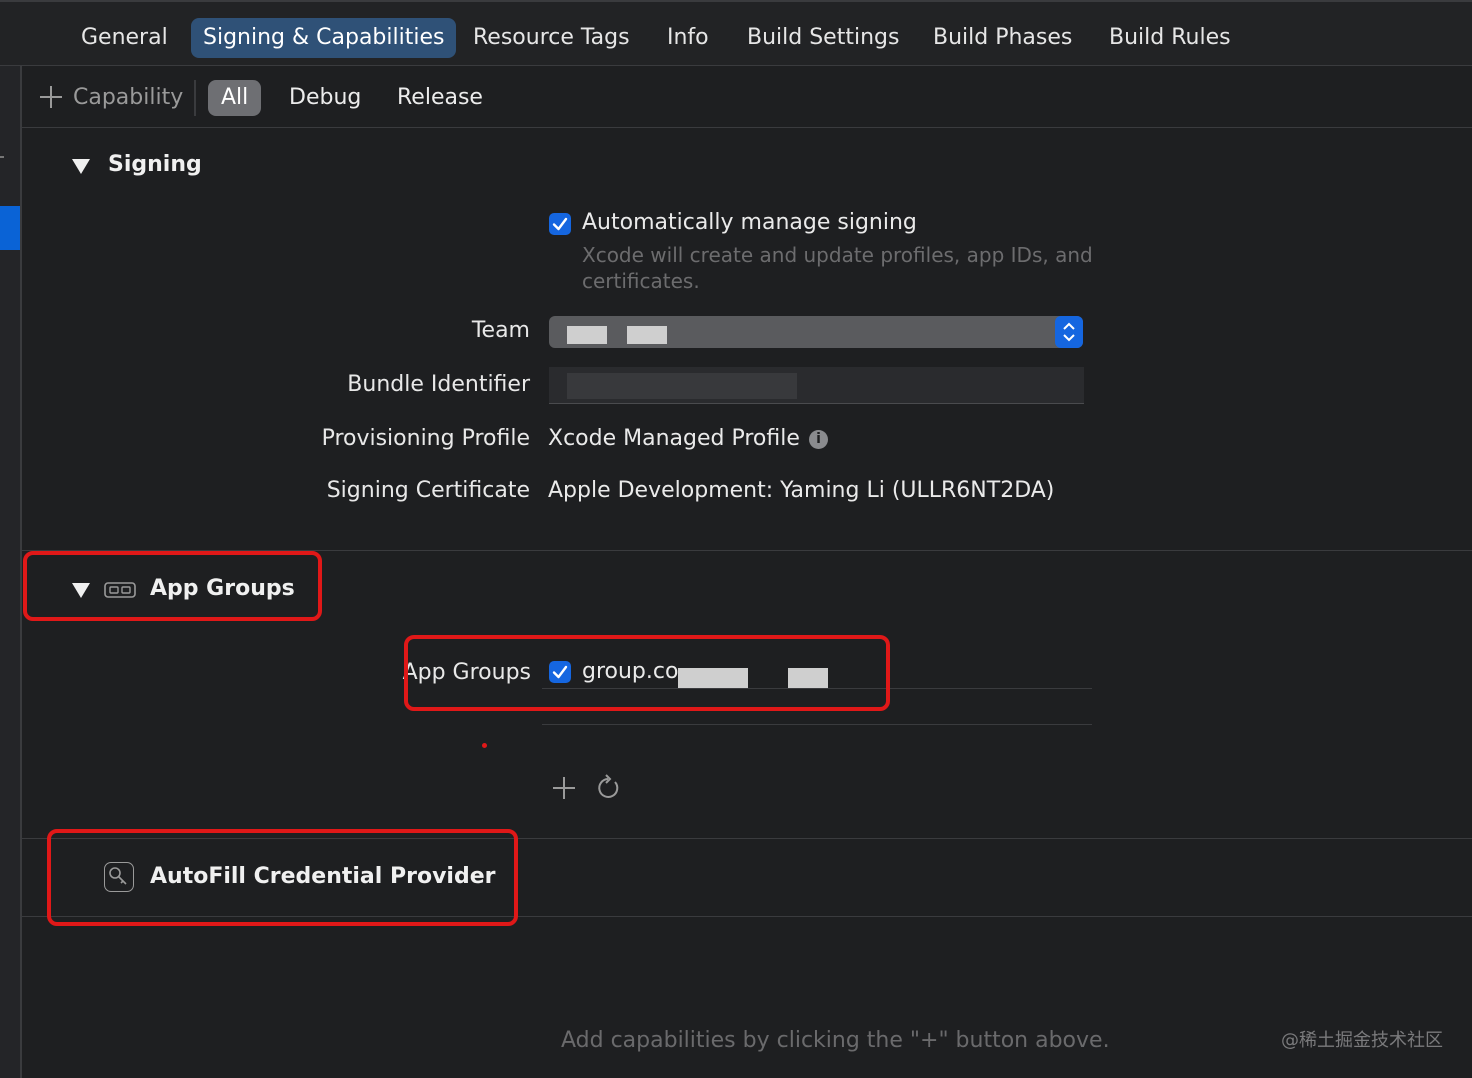 This screenshot has height=1078, width=1472. Describe the element at coordinates (440, 98) in the screenshot. I see `filter-release: Release` at that location.